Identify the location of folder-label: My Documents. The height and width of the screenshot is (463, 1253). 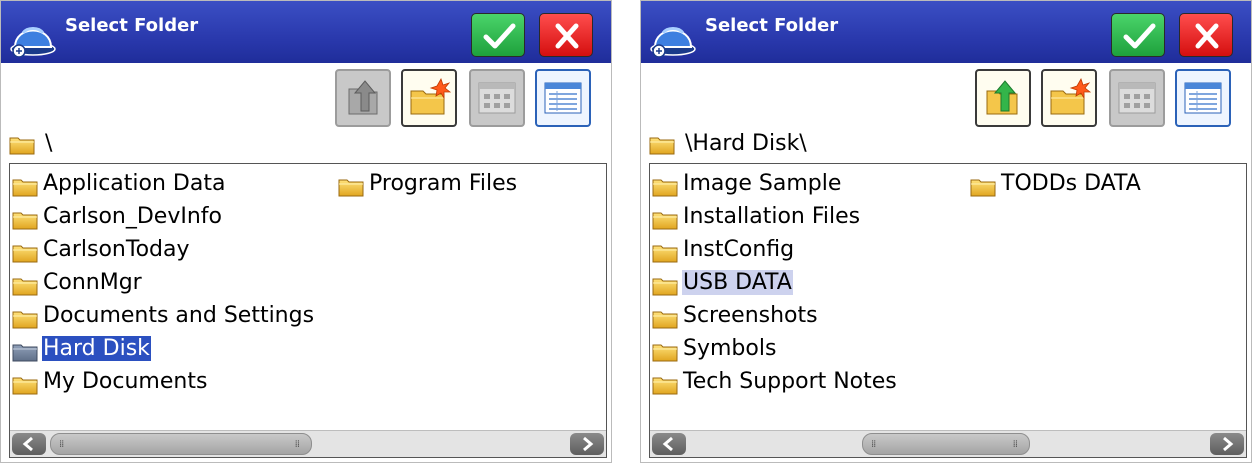
(125, 381).